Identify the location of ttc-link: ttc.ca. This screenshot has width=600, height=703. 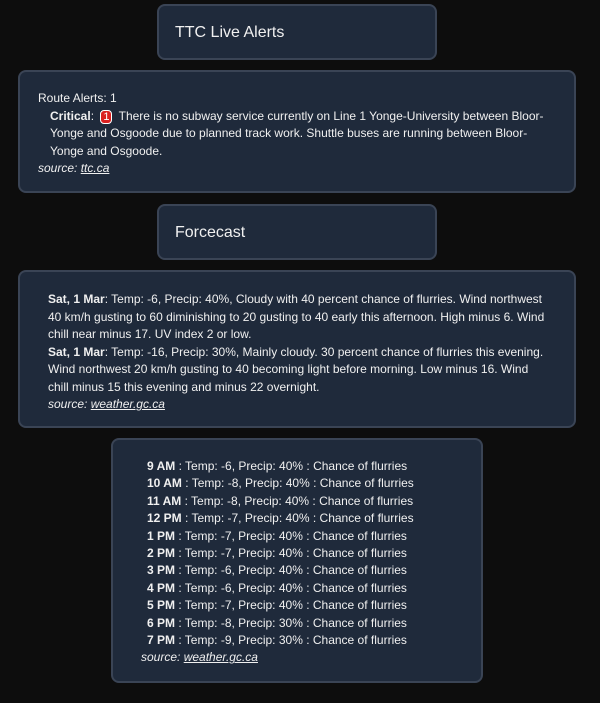
(95, 168).